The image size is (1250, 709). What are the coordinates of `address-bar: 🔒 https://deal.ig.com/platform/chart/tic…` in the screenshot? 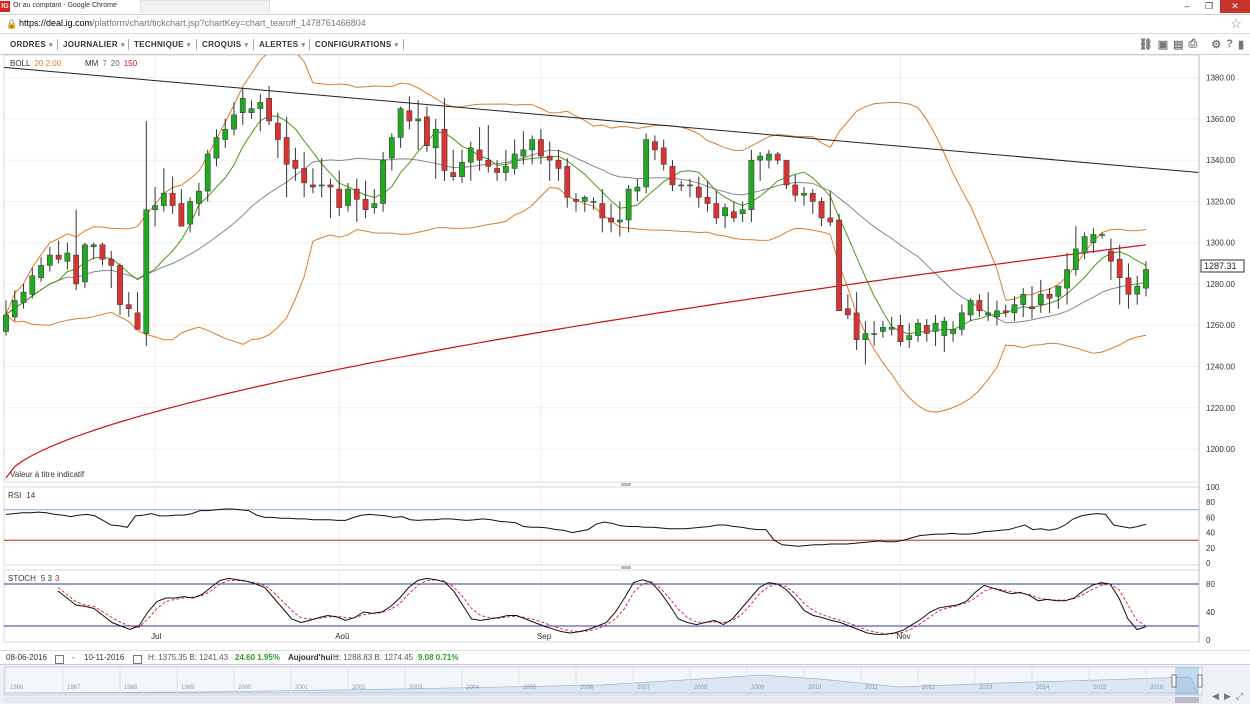 It's located at (625, 24).